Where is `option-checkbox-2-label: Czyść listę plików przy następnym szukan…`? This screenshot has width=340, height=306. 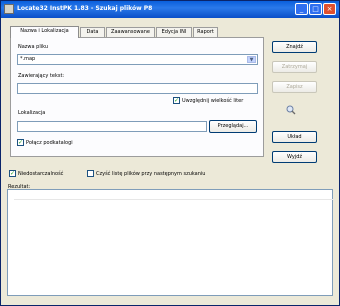
option-checkbox-2-label: Czyść listę plików przy następnym szukan… is located at coordinates (151, 174).